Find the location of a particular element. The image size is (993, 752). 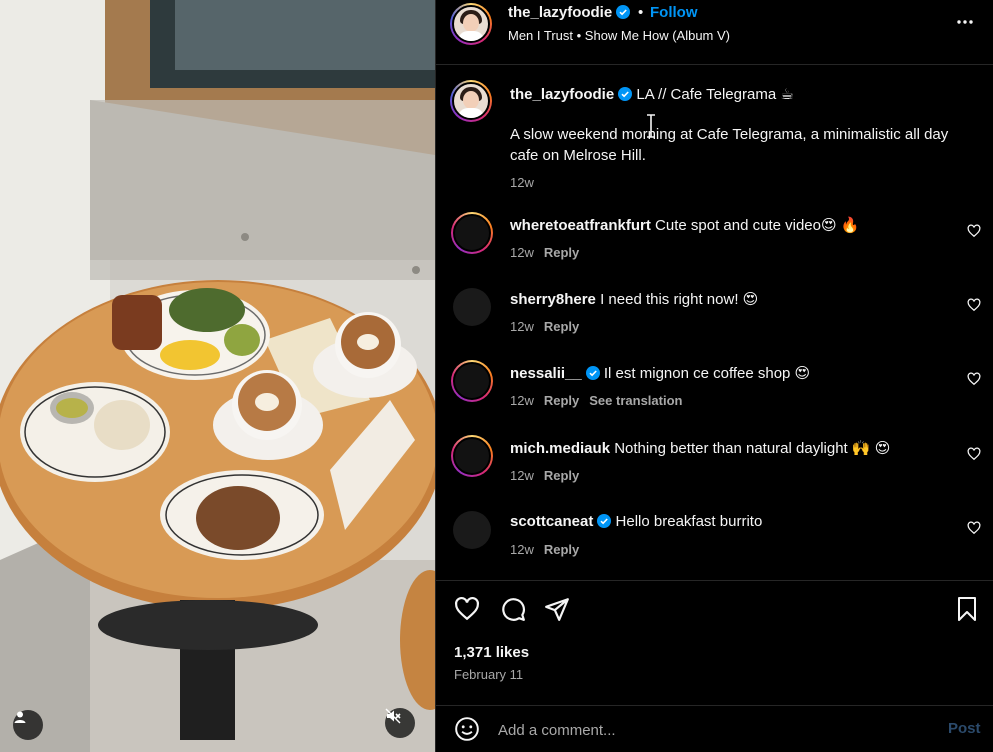

comment-icon is located at coordinates (513, 609).